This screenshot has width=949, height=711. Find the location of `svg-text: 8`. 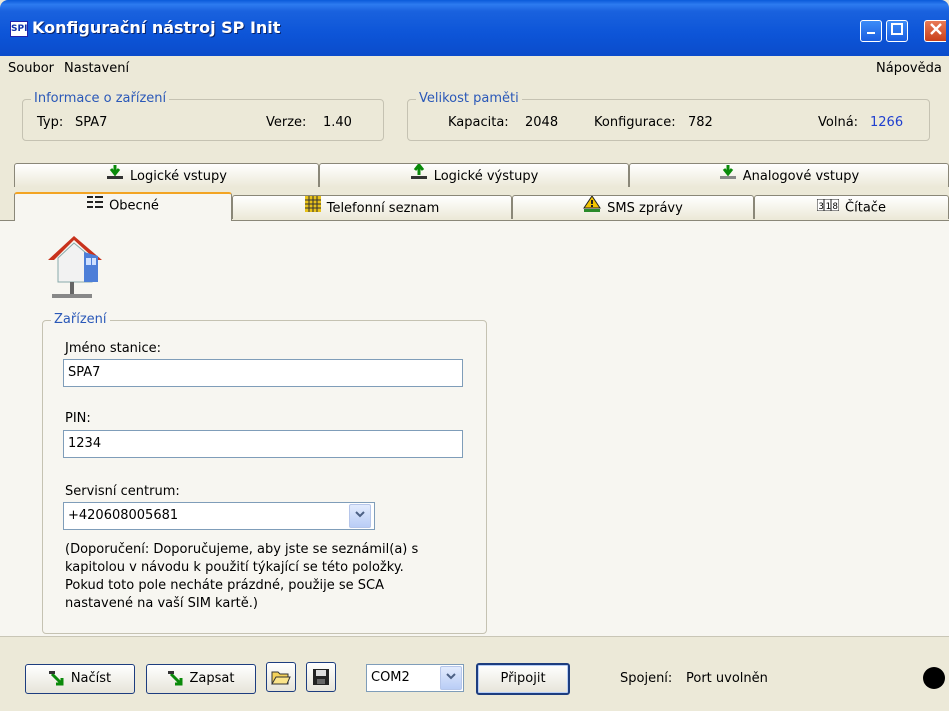

svg-text: 8 is located at coordinates (835, 206).